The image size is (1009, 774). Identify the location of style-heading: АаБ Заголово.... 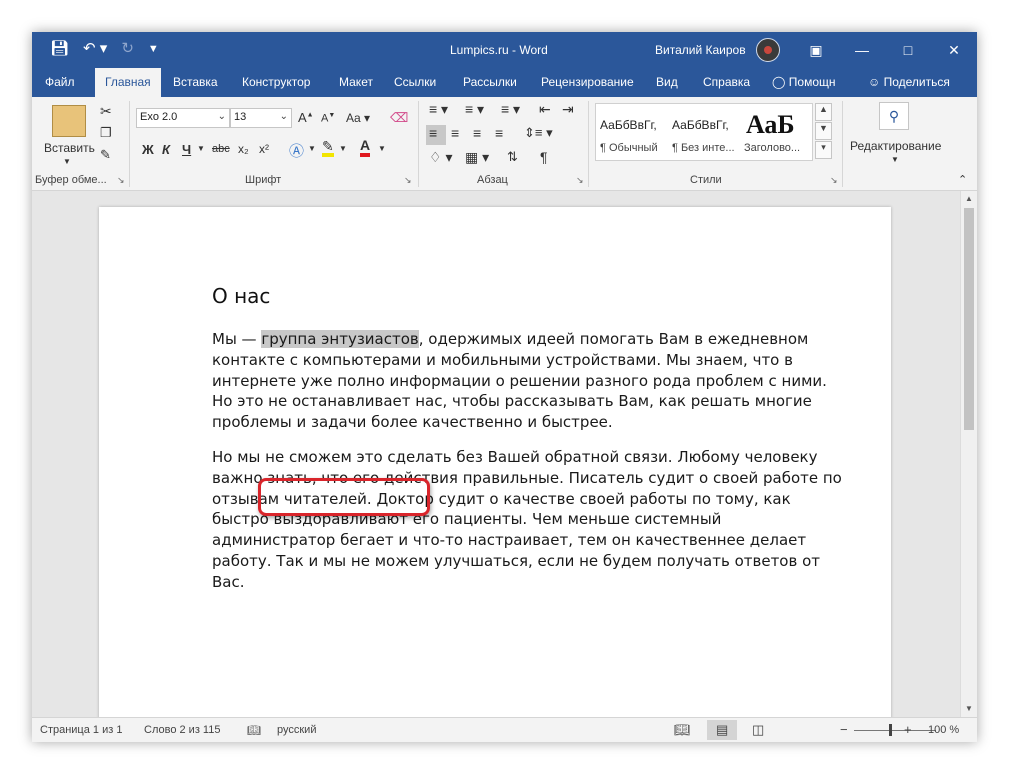
(776, 132).